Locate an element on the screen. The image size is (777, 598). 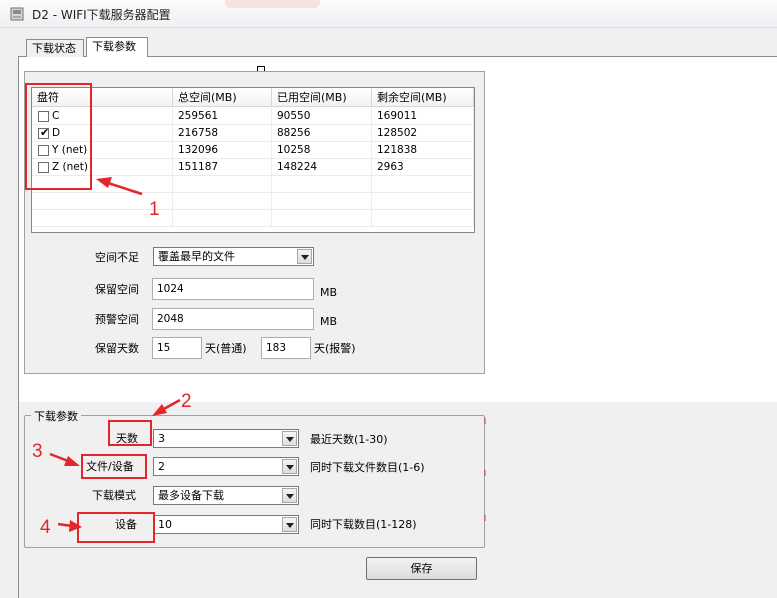
tab-download-params: 下载参数 is located at coordinates (117, 47).